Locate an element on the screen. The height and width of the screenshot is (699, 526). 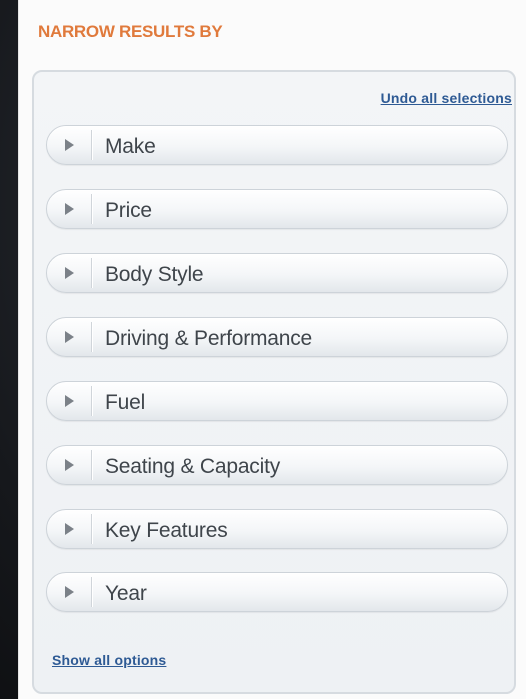
facet-key-features: Key Features is located at coordinates (277, 529).